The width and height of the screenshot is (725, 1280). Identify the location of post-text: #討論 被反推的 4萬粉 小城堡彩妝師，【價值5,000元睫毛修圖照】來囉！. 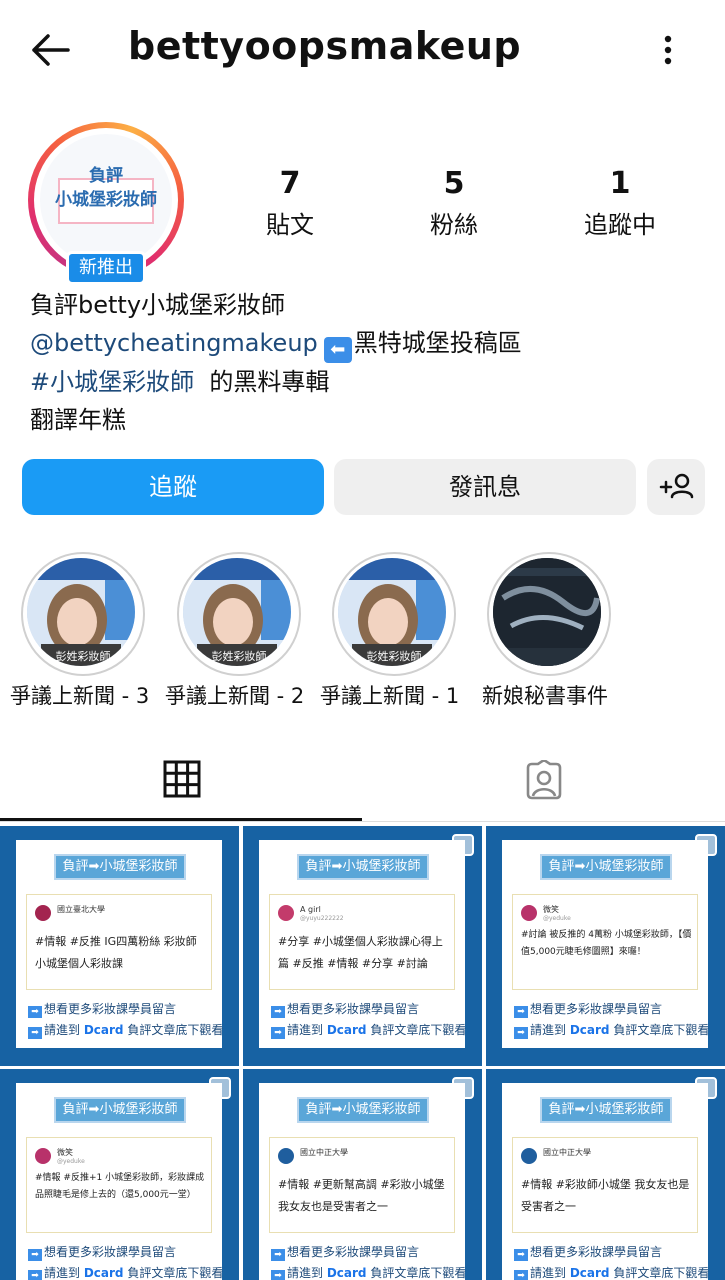
(606, 943).